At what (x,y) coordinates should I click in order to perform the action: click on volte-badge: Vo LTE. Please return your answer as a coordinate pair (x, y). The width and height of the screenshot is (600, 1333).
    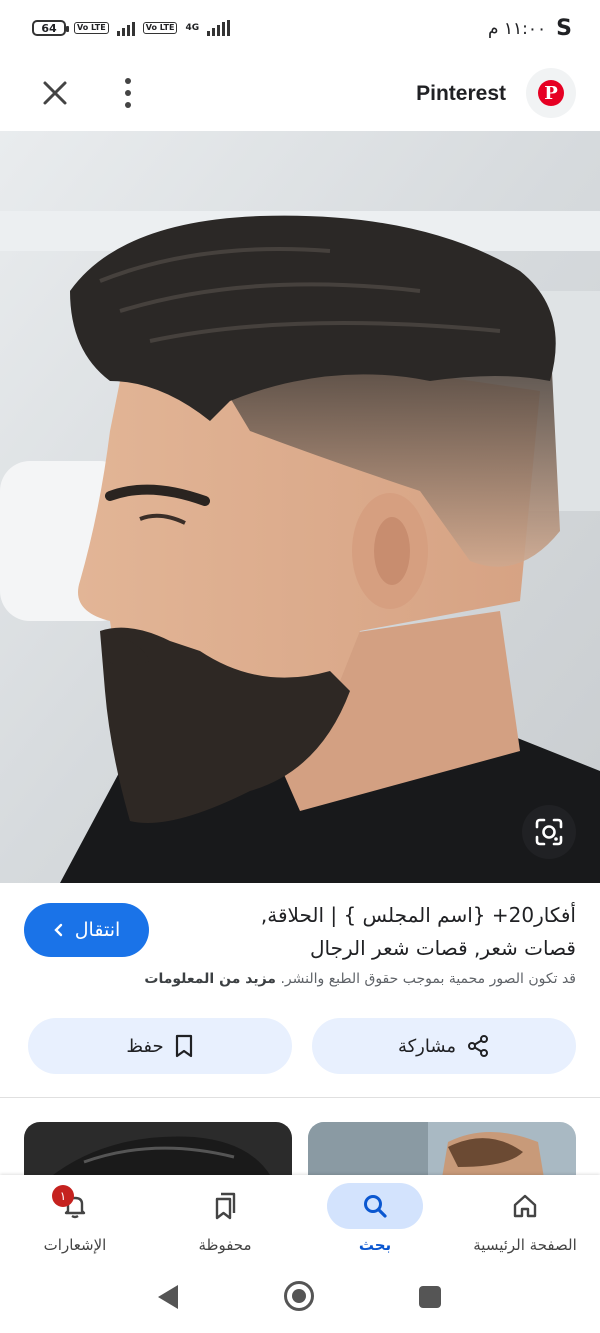
    Looking at the image, I should click on (91, 28).